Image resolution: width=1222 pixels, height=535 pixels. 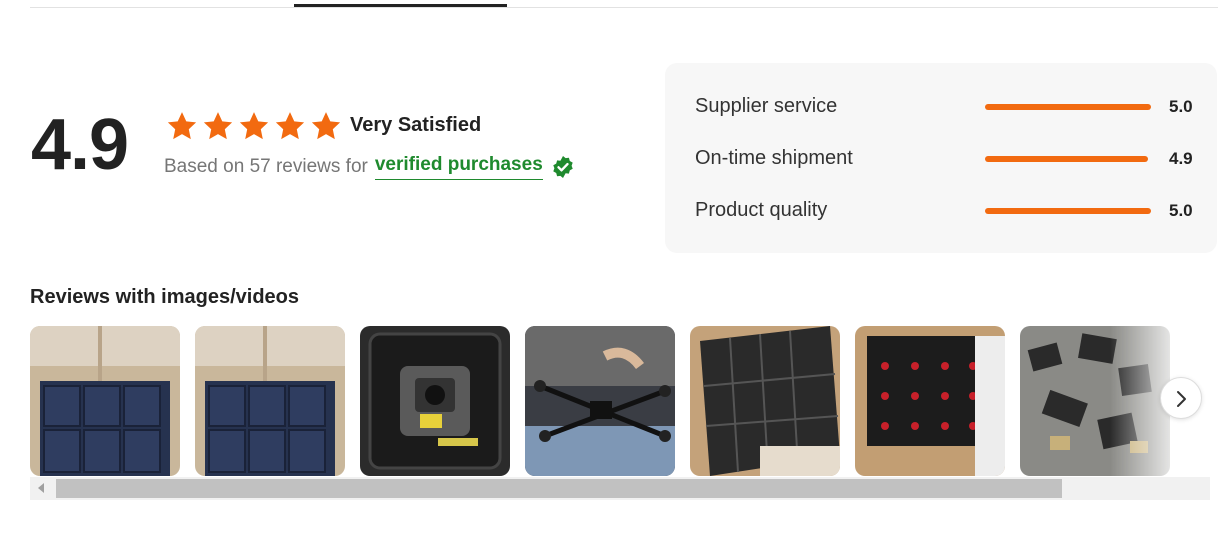 What do you see at coordinates (435, 401) in the screenshot?
I see `review-photo-gimbal-in-case` at bounding box center [435, 401].